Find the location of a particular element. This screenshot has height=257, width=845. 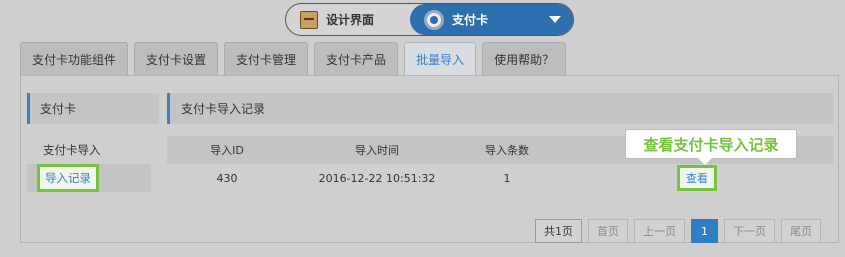

cell-import-time: 2016-12-22 10:51:32 is located at coordinates (377, 178).